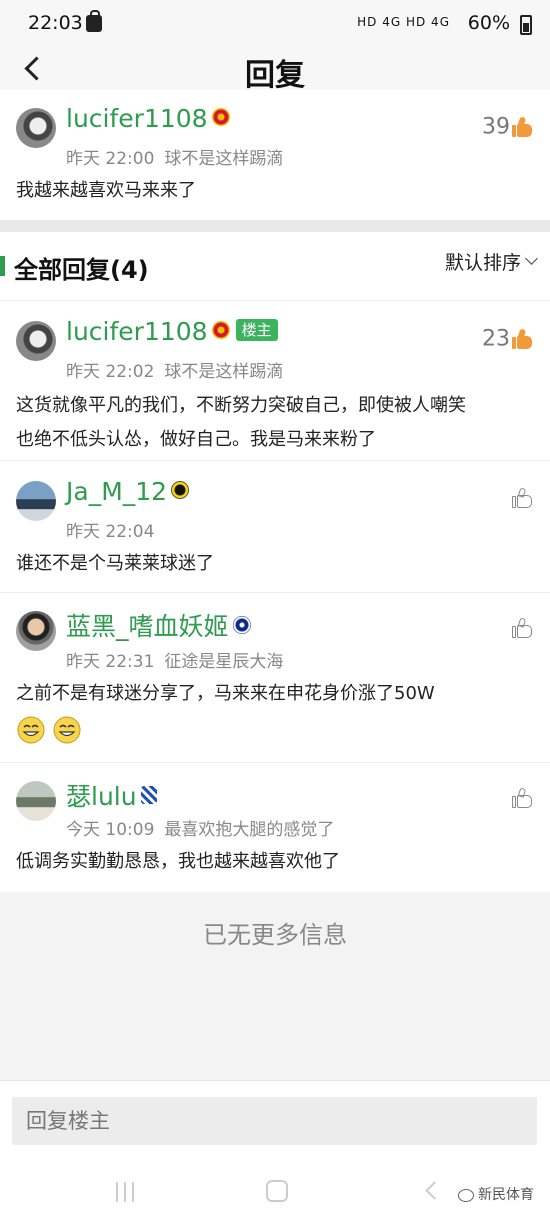 The image size is (550, 1222). I want to click on username: 瑟lulu, so click(101, 796).